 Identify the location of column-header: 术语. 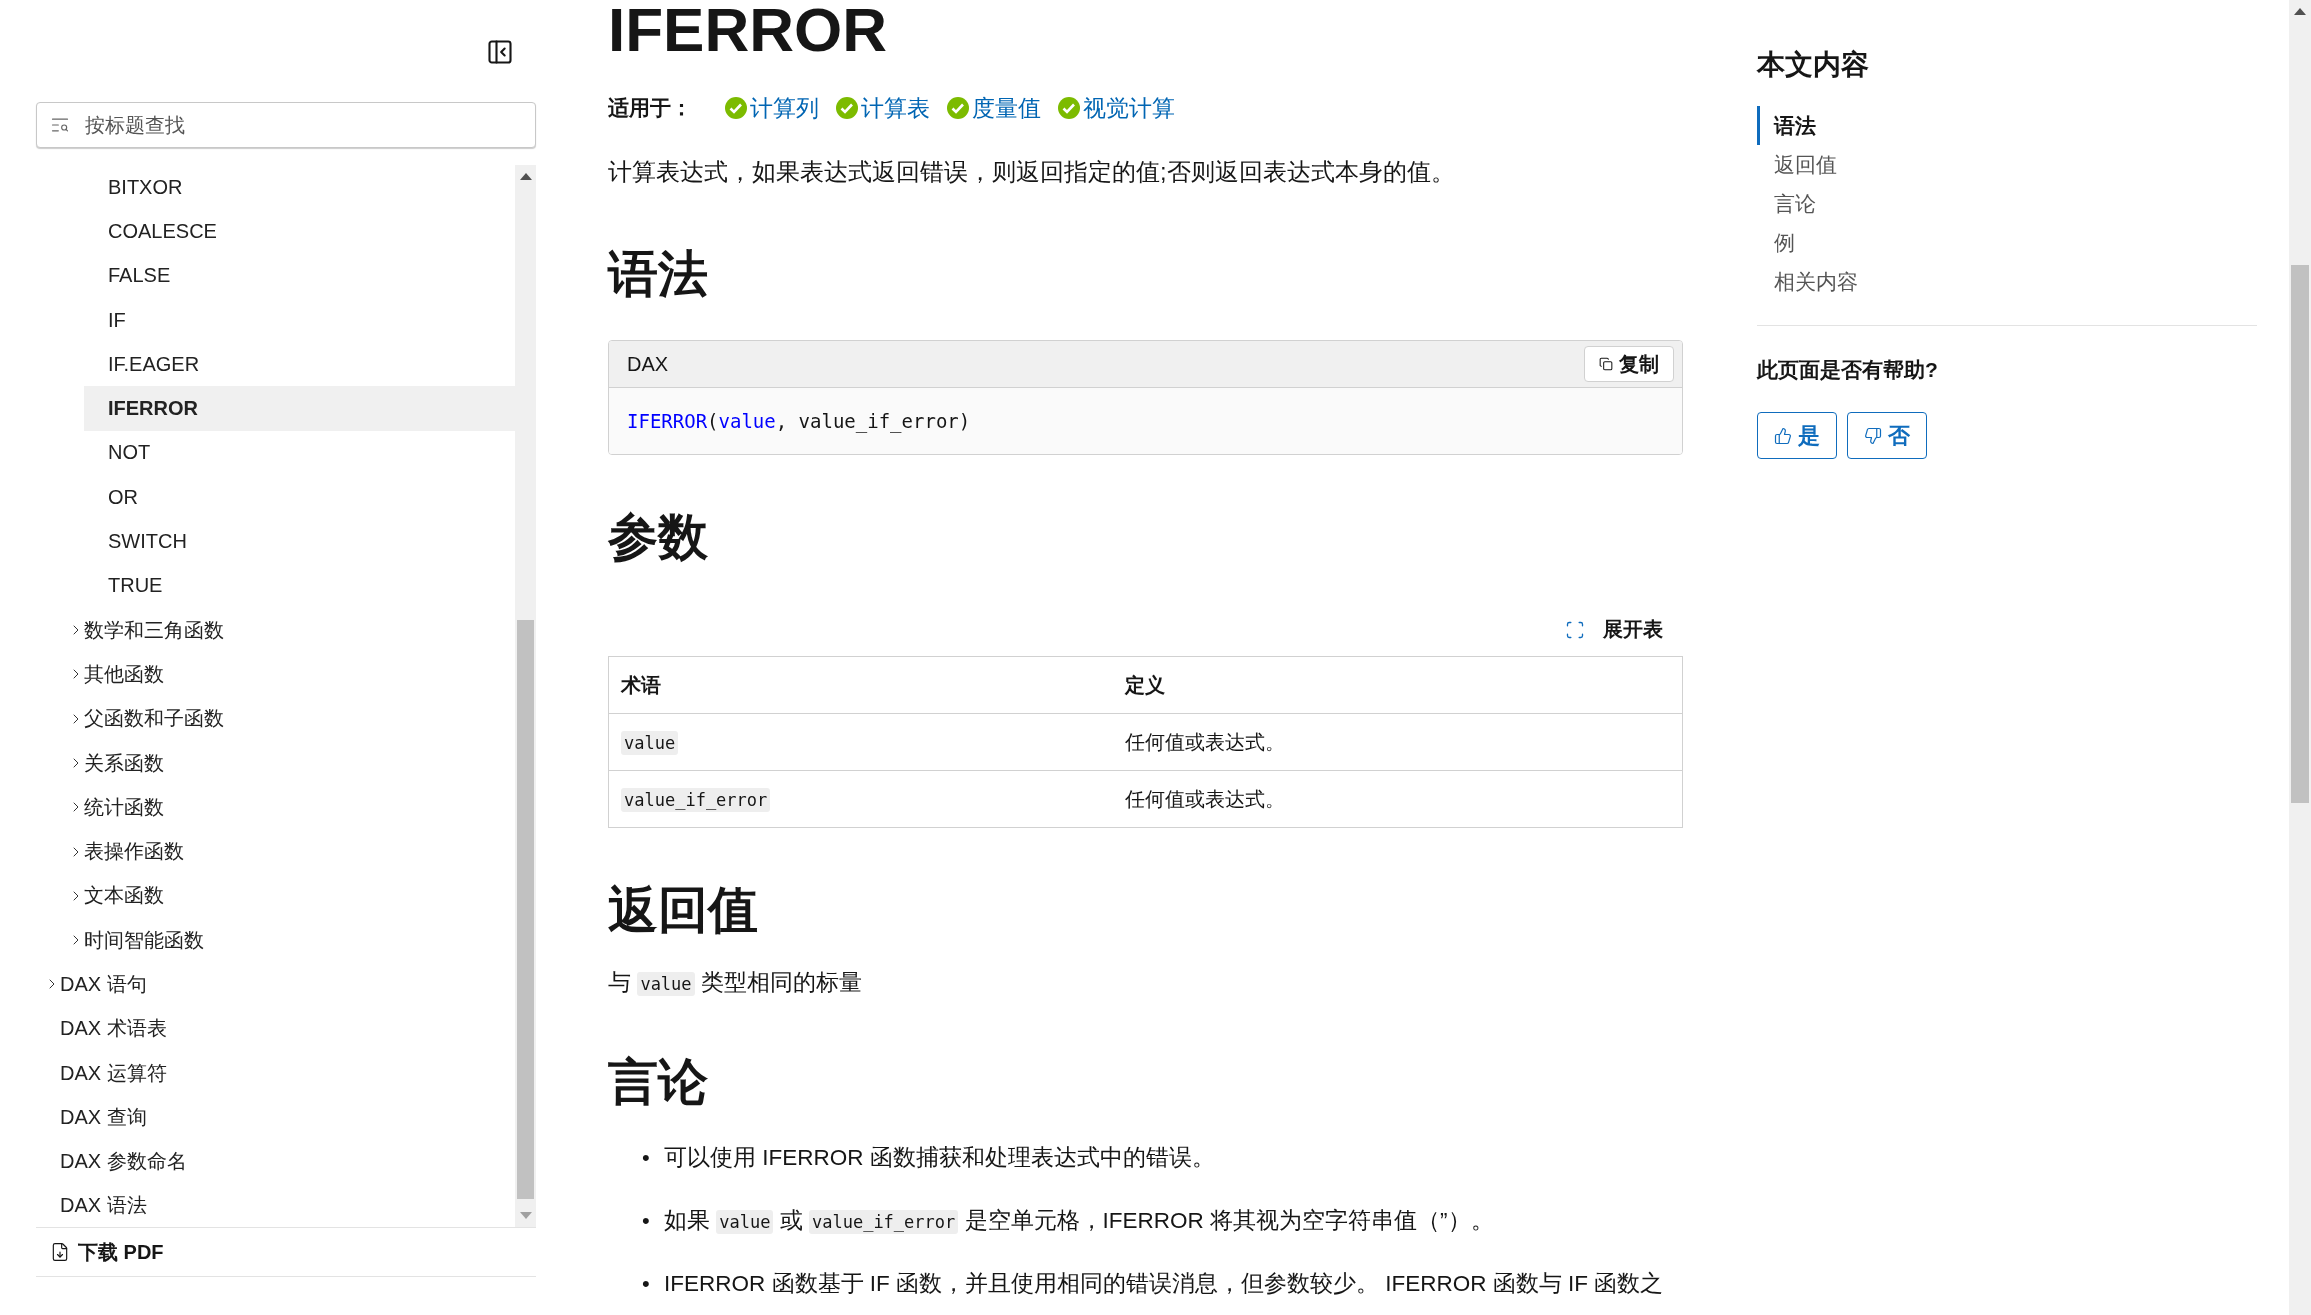
(861, 685).